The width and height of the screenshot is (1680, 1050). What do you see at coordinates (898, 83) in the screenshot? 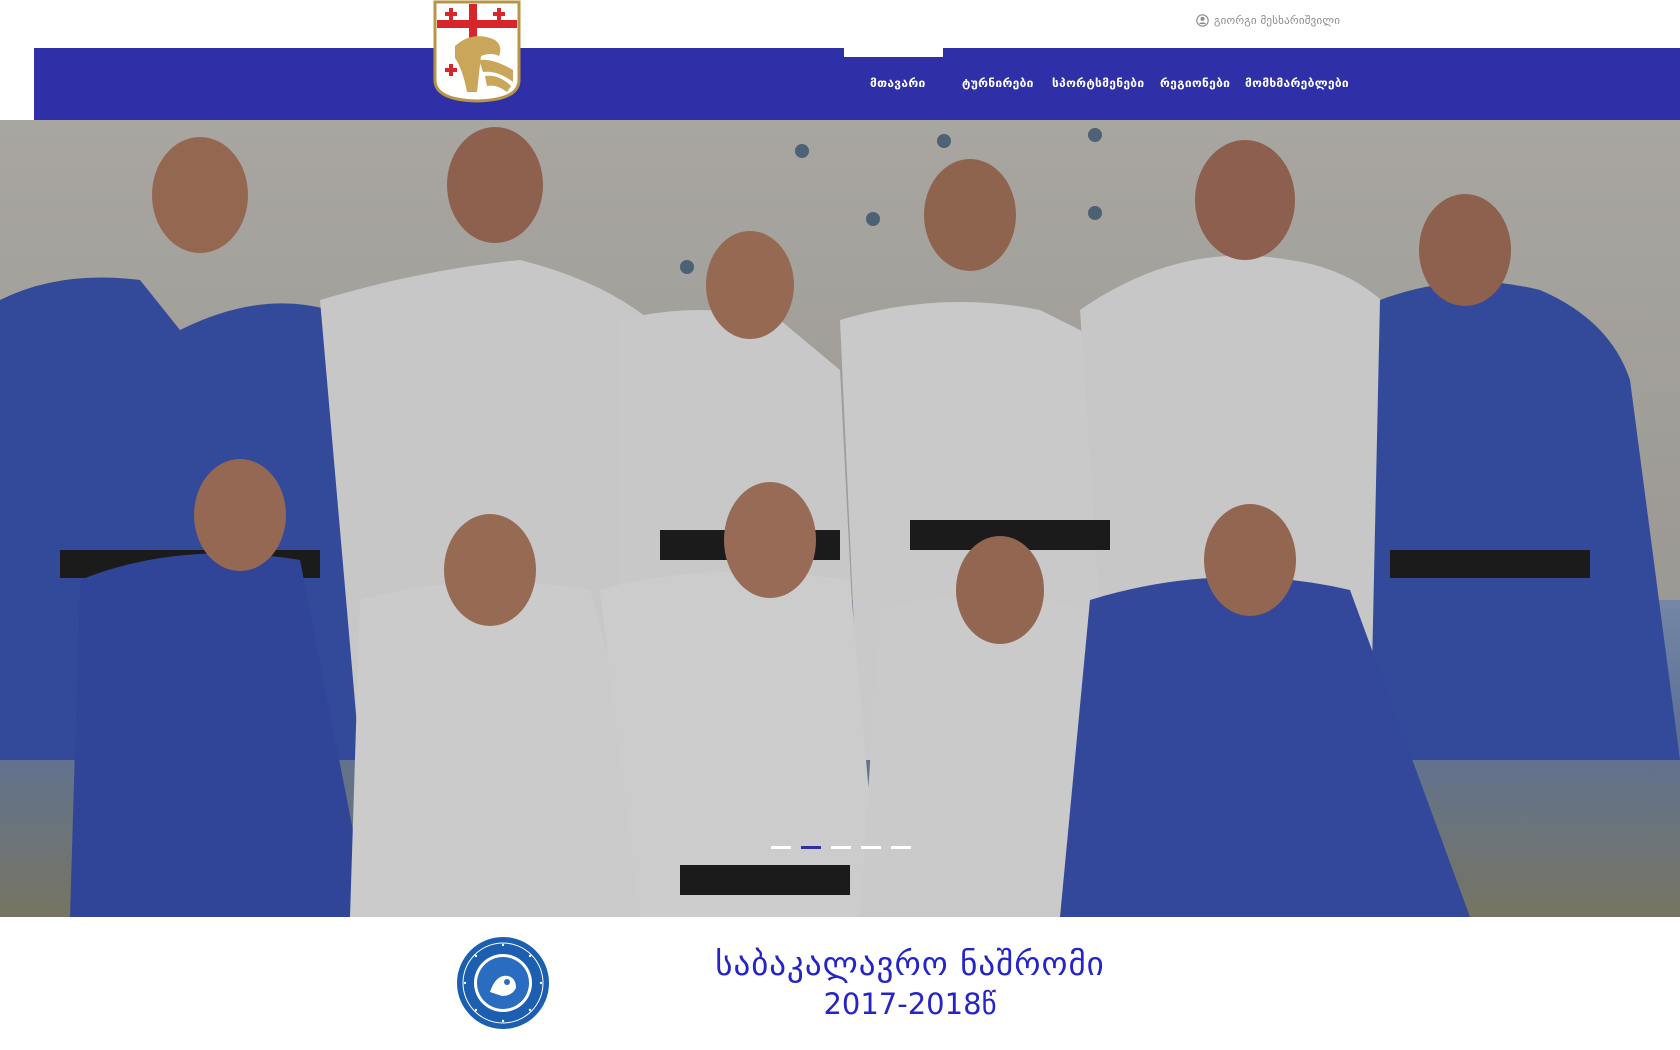
I see `nav-item-home: მთავარი` at bounding box center [898, 83].